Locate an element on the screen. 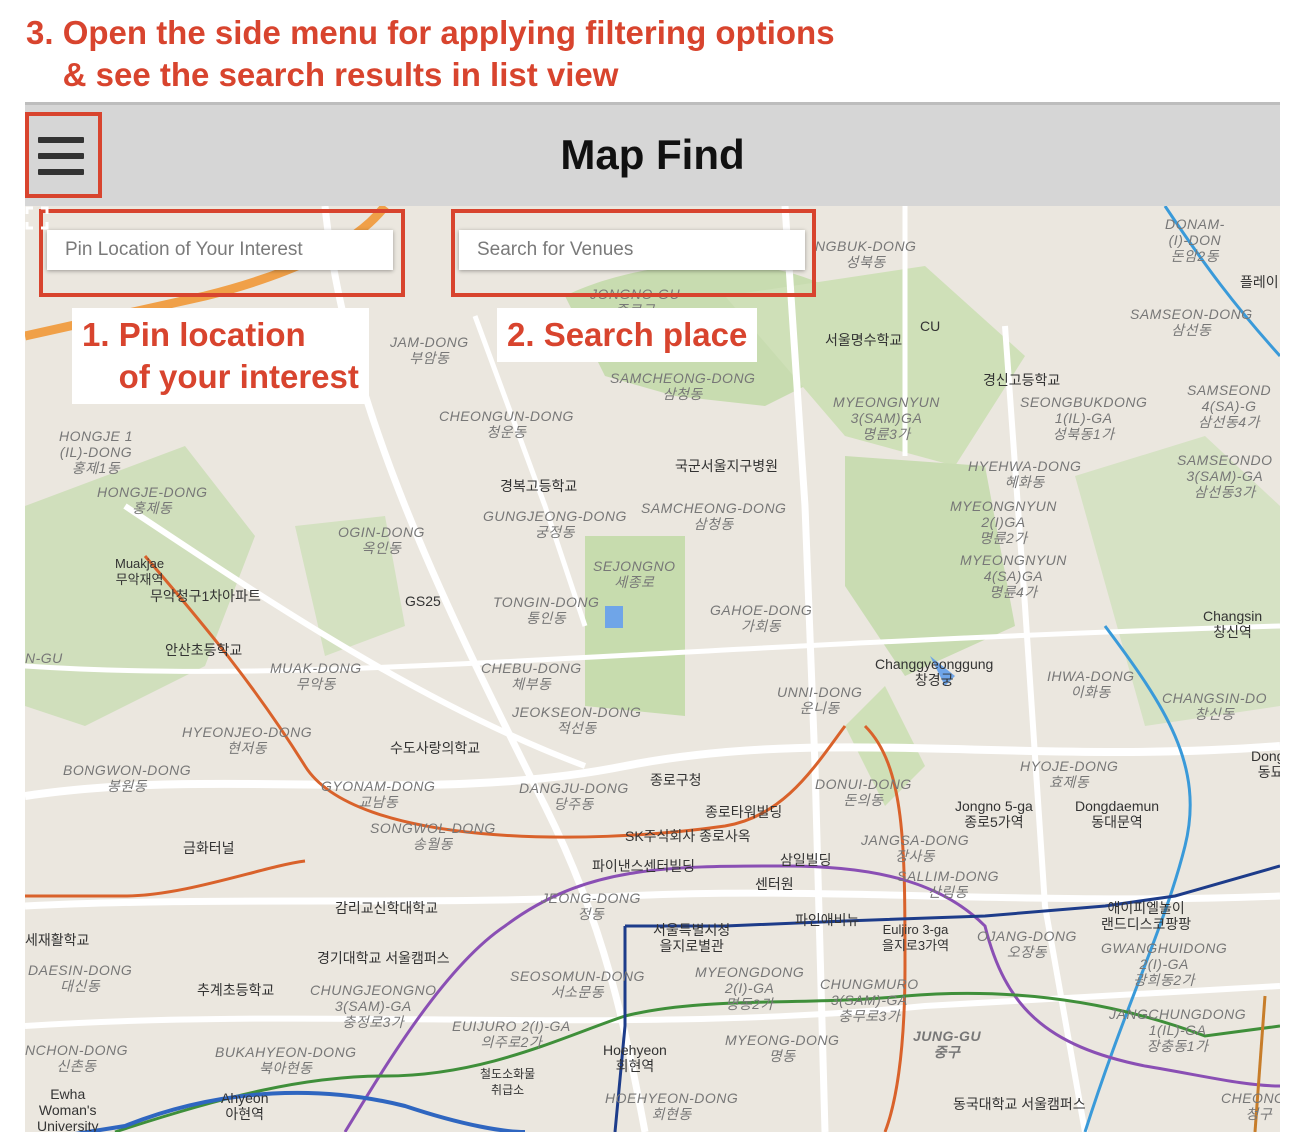 The width and height of the screenshot is (1298, 1142). map-label: JANGSA-DONG 장사동 is located at coordinates (915, 848).